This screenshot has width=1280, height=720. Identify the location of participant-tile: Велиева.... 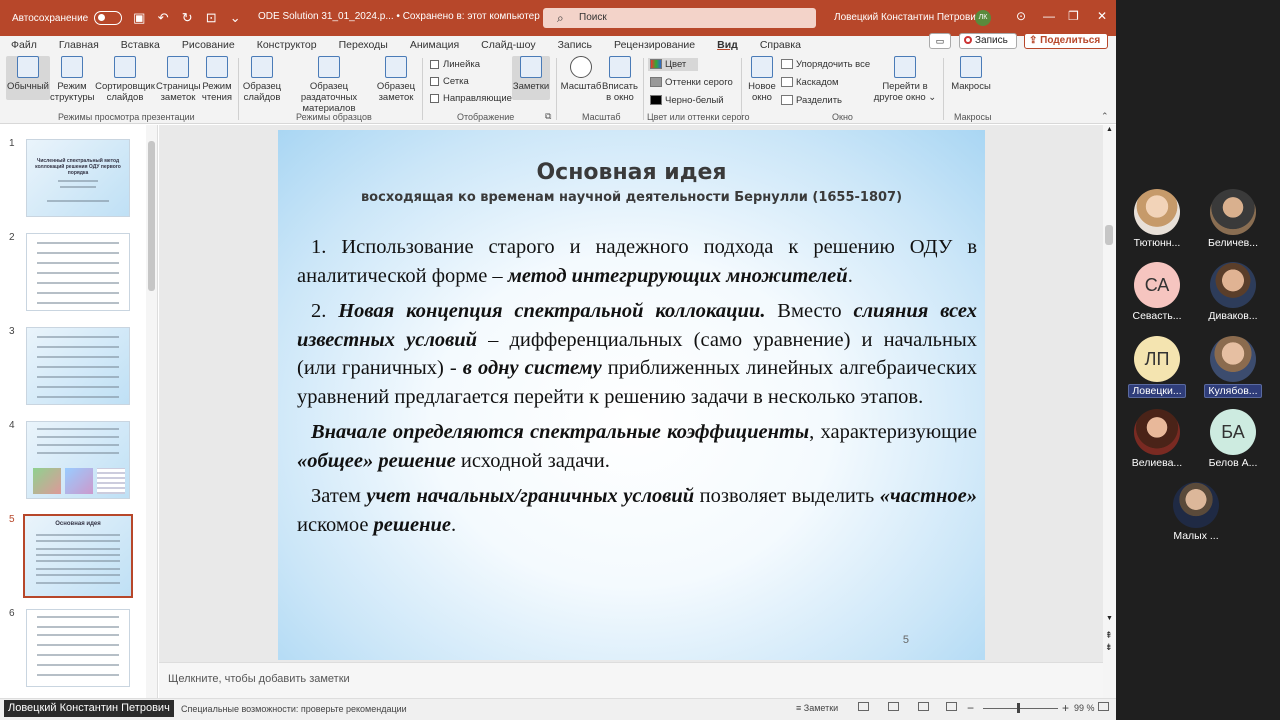
(1157, 439).